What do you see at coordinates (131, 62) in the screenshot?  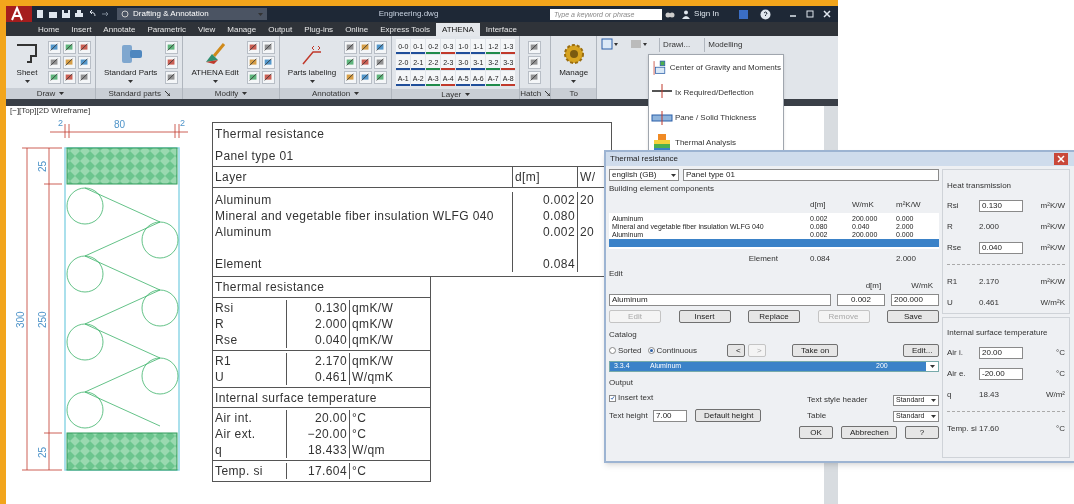 I see `ribbon-large-button: Standard Parts` at bounding box center [131, 62].